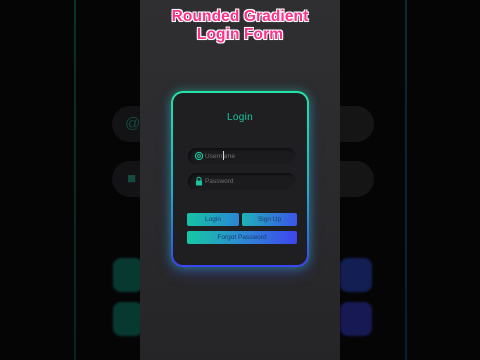  Describe the element at coordinates (75, 180) in the screenshot. I see `left-glow-line` at that location.